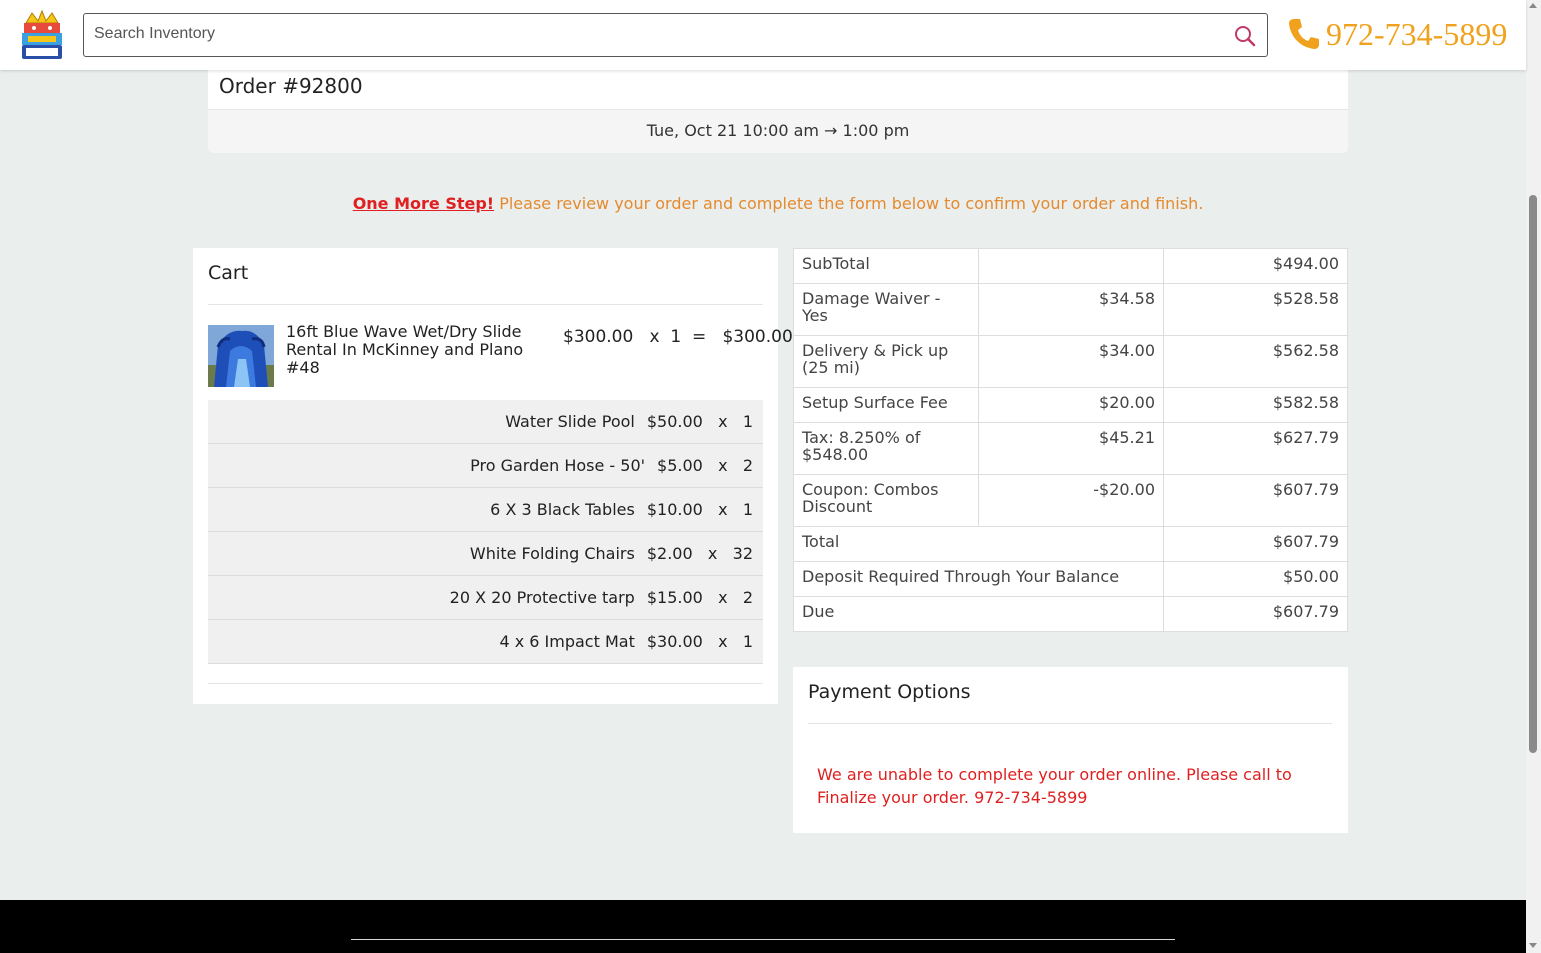 This screenshot has height=953, width=1541. I want to click on row-running-total: $562.58, so click(1255, 361).